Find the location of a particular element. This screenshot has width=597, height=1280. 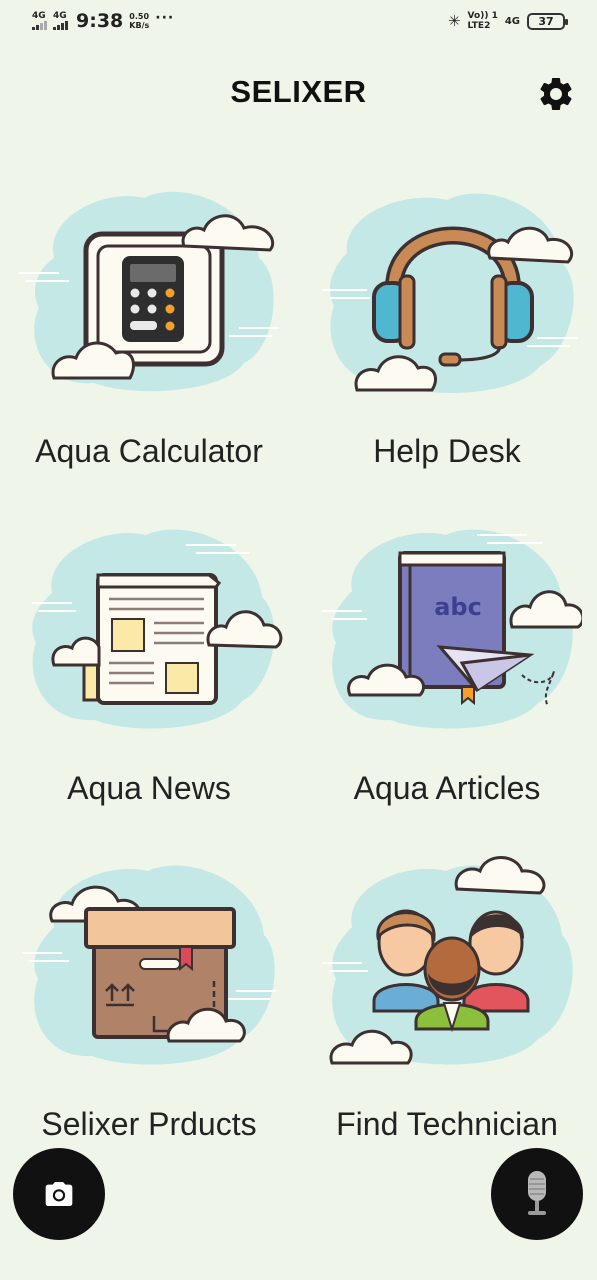

tile-aqua-articles: abc Aqua Articles is located at coordinates (447, 675).